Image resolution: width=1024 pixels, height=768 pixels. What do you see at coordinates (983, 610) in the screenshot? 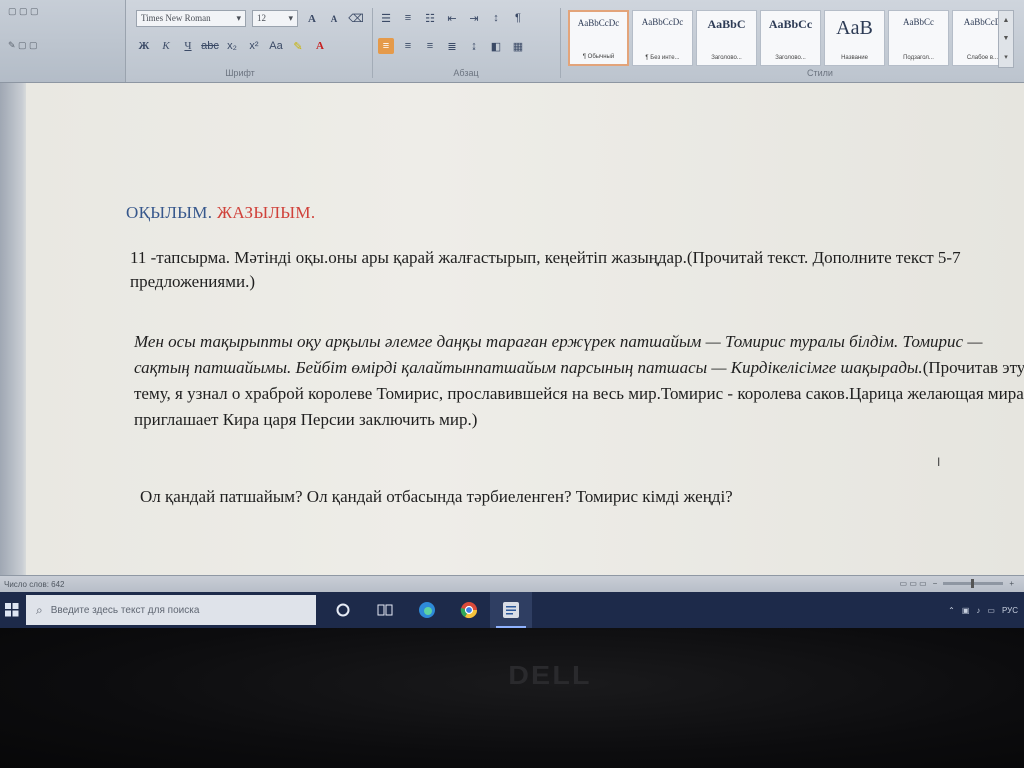
I see `system-tray: ⌃ ▣ ♪ ▭ РУС` at bounding box center [983, 610].